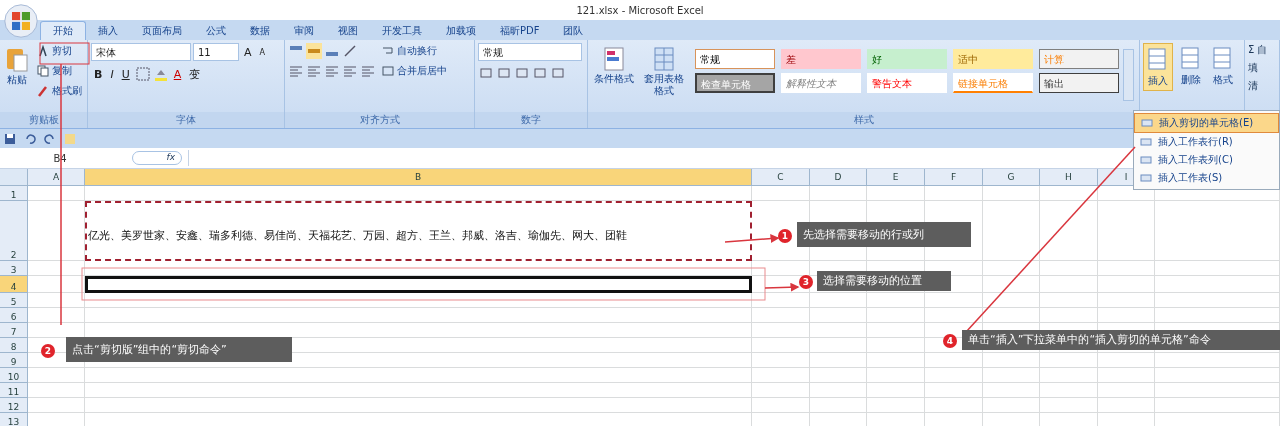 The image size is (1280, 426). I want to click on ribbon-tab: 团队, so click(573, 31).